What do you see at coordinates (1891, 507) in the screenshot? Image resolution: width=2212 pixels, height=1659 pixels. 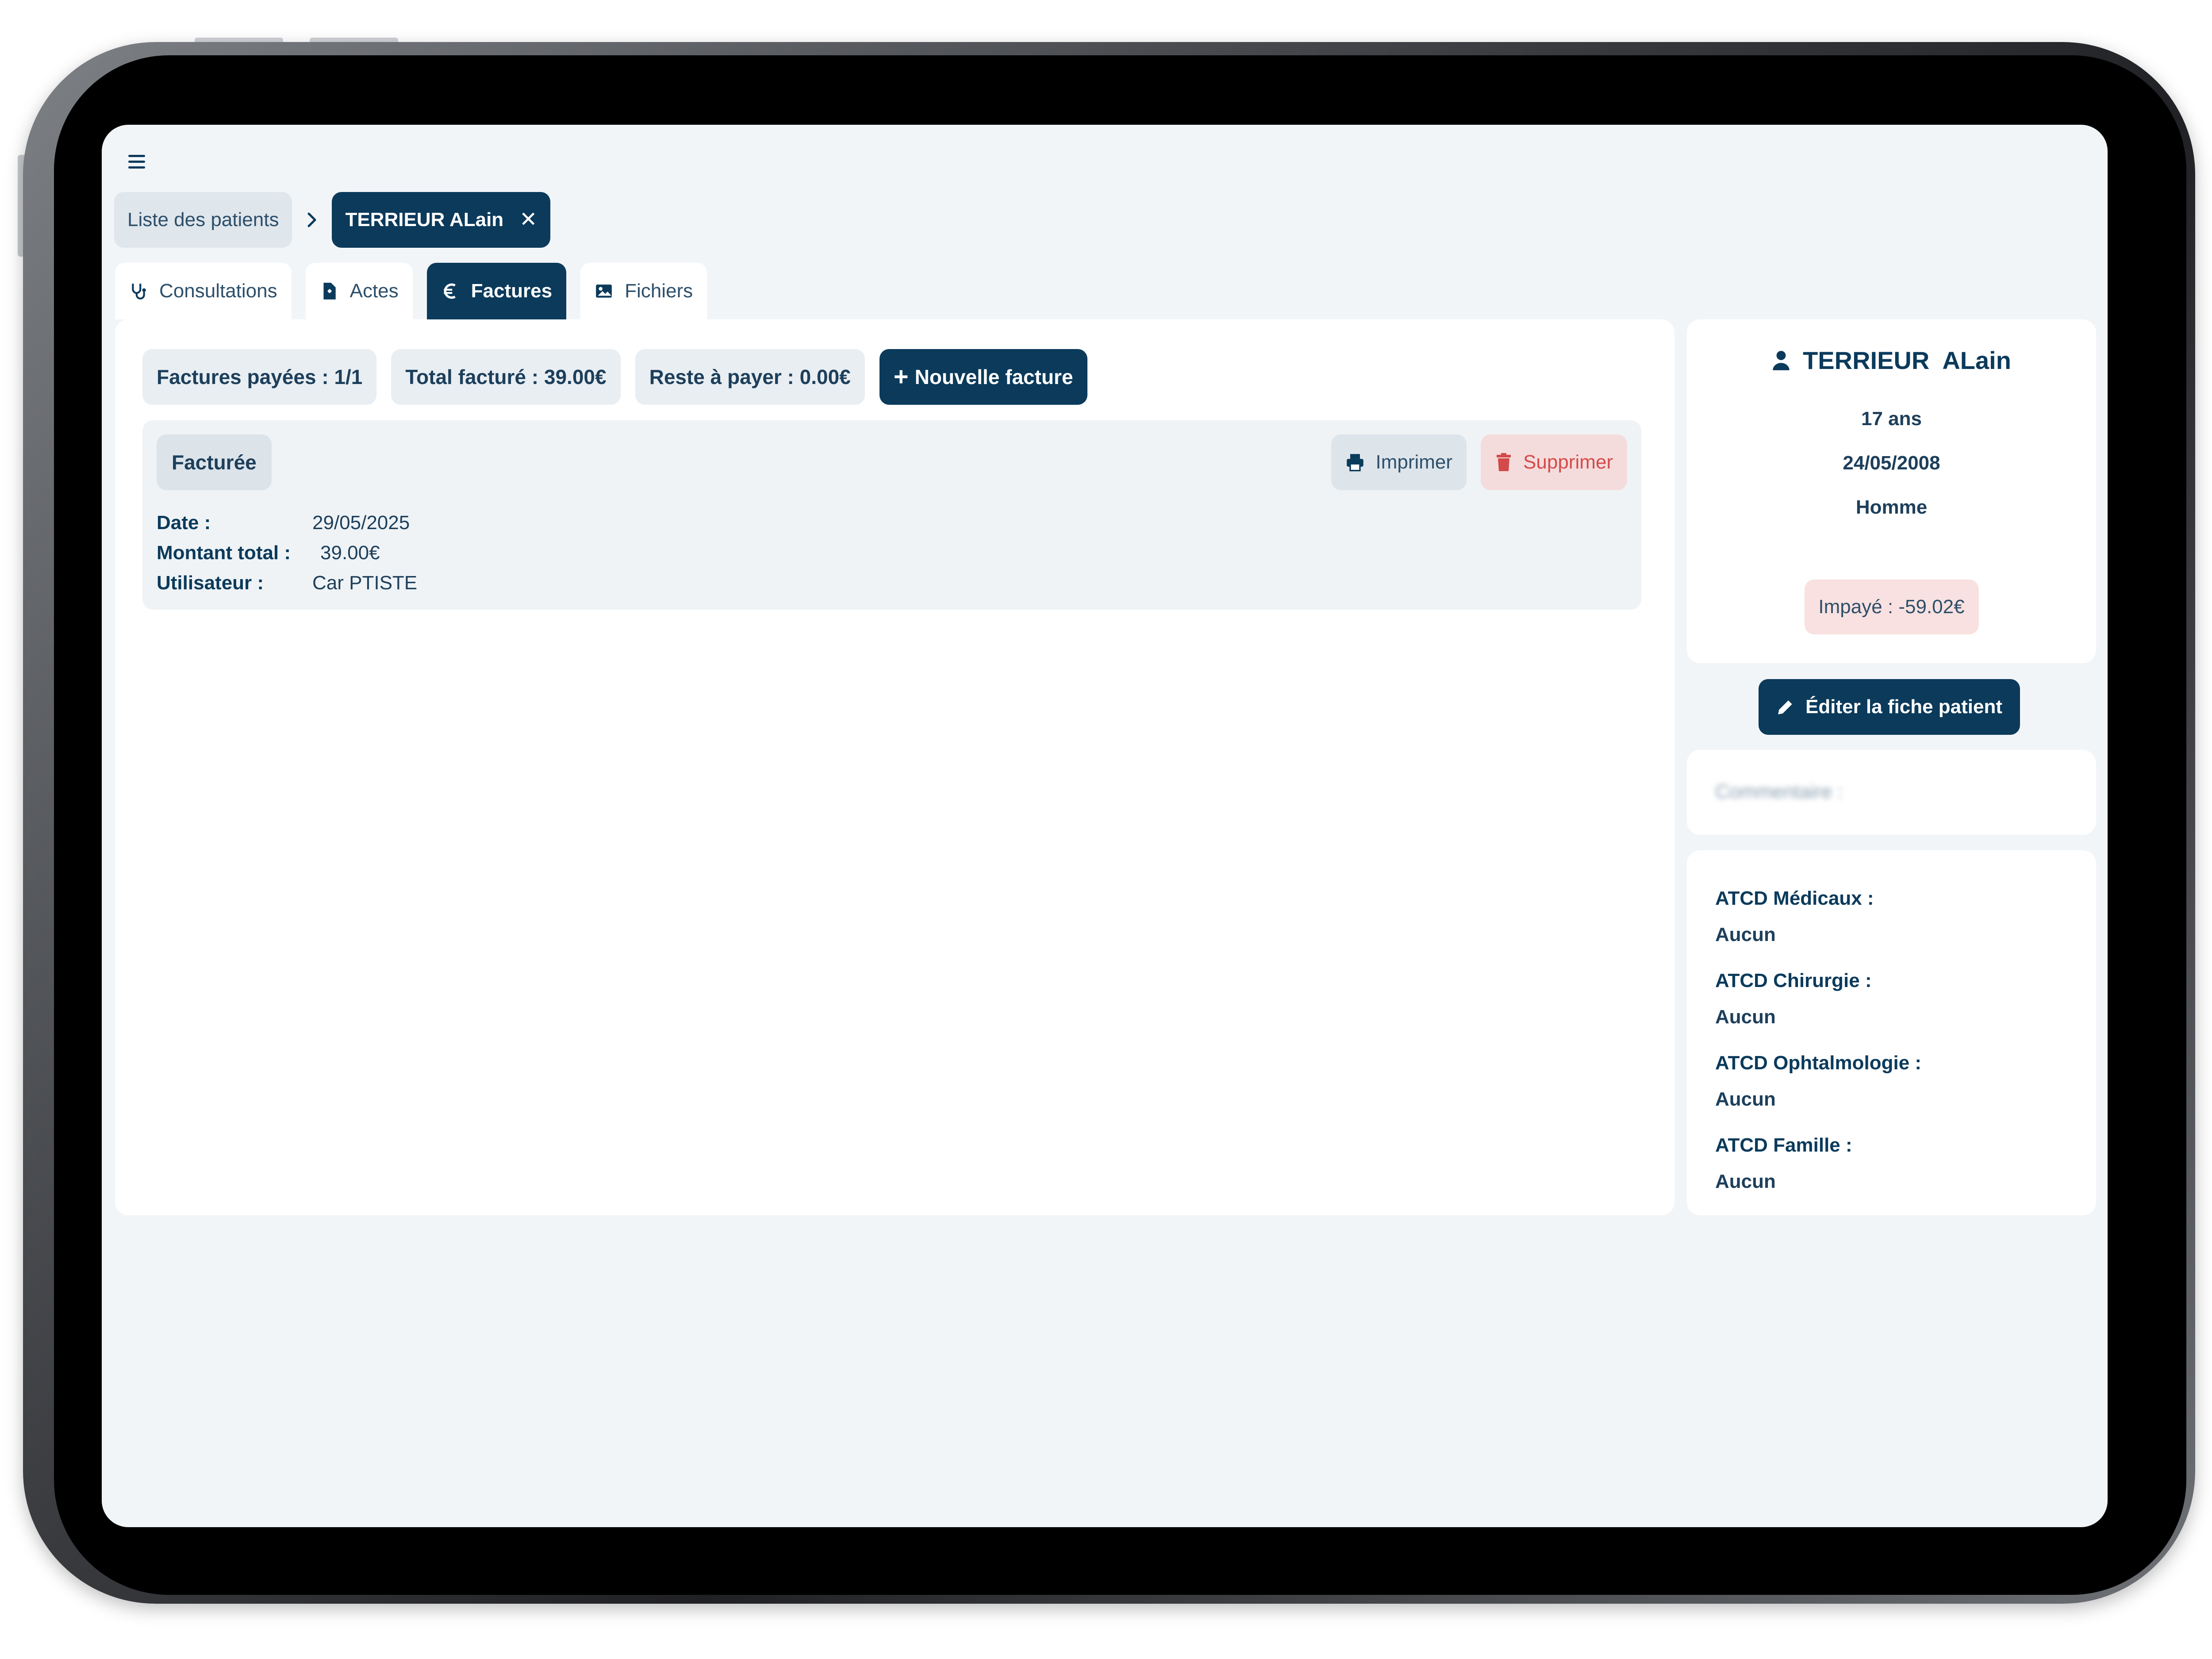 I see `patient-gender: Homme` at bounding box center [1891, 507].